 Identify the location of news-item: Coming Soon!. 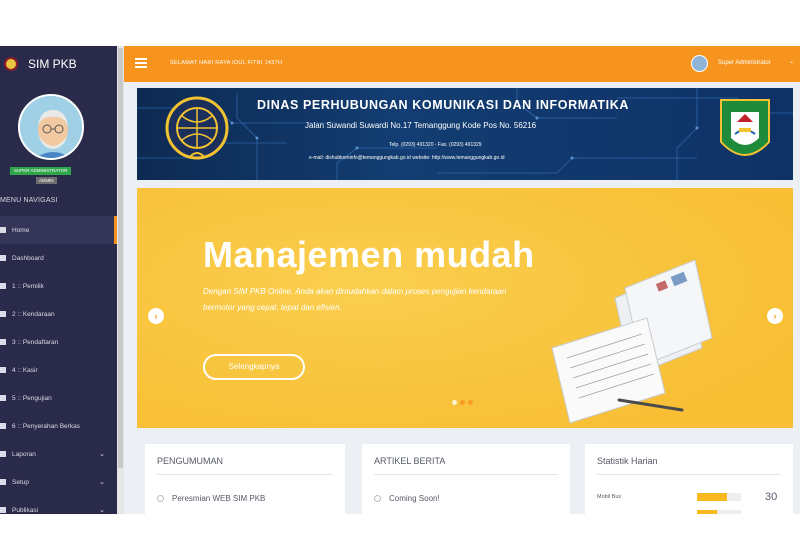
(407, 498).